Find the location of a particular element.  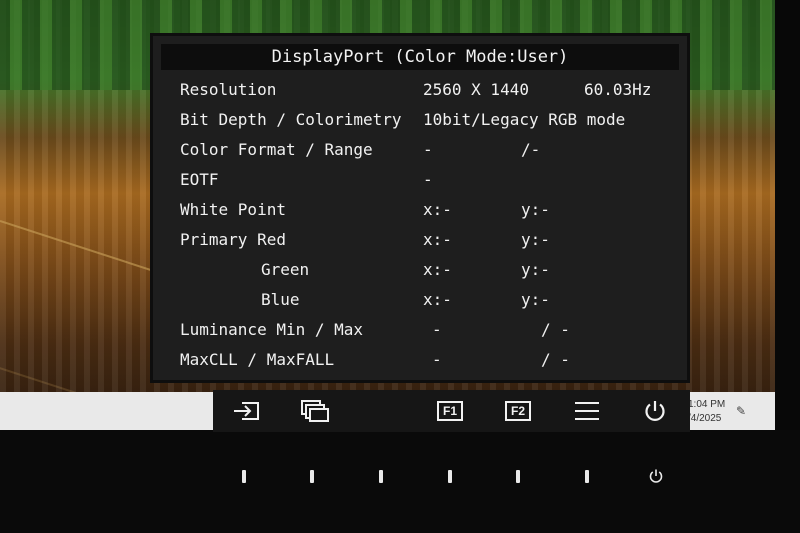

f1-button: F1 is located at coordinates (450, 411).